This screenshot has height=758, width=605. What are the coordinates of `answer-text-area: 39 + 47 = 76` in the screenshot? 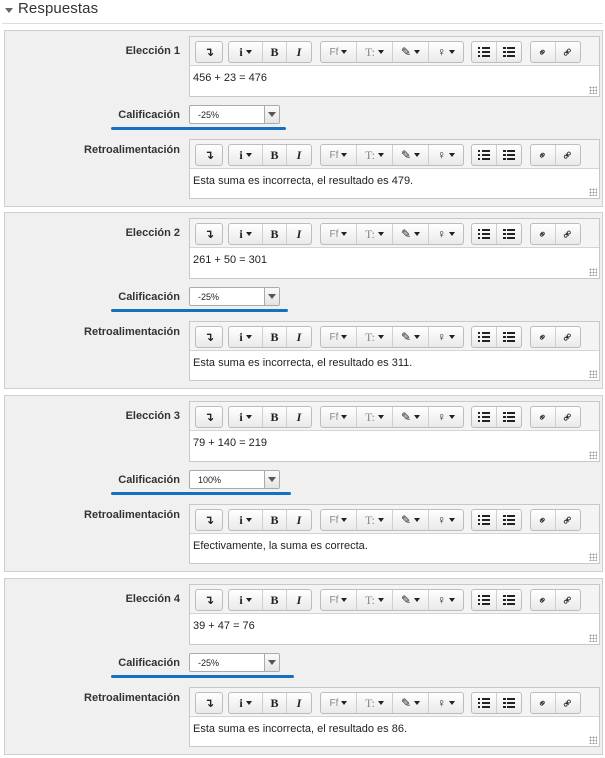 It's located at (394, 628).